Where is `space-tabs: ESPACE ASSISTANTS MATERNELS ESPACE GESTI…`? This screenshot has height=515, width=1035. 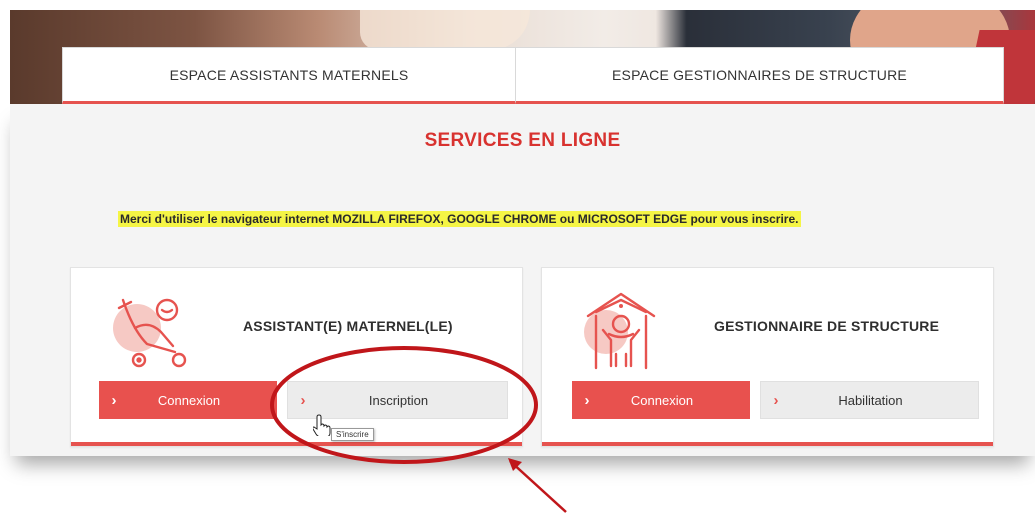 space-tabs: ESPACE ASSISTANTS MATERNELS ESPACE GESTI… is located at coordinates (533, 75).